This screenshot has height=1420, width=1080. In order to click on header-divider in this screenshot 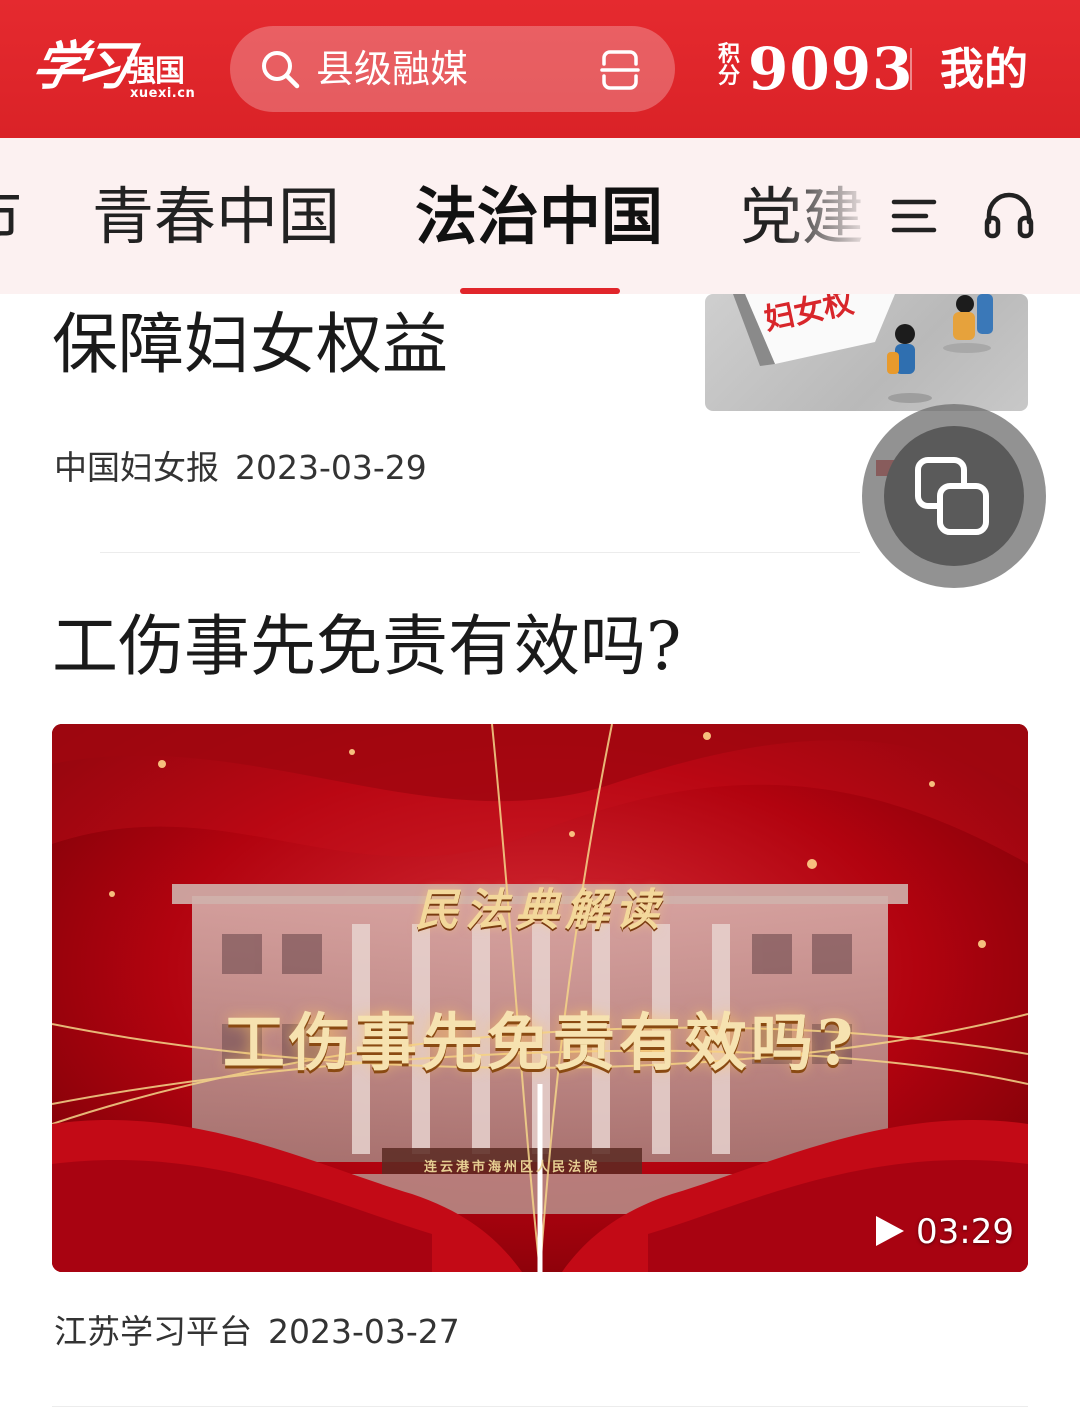, I will do `click(911, 69)`.